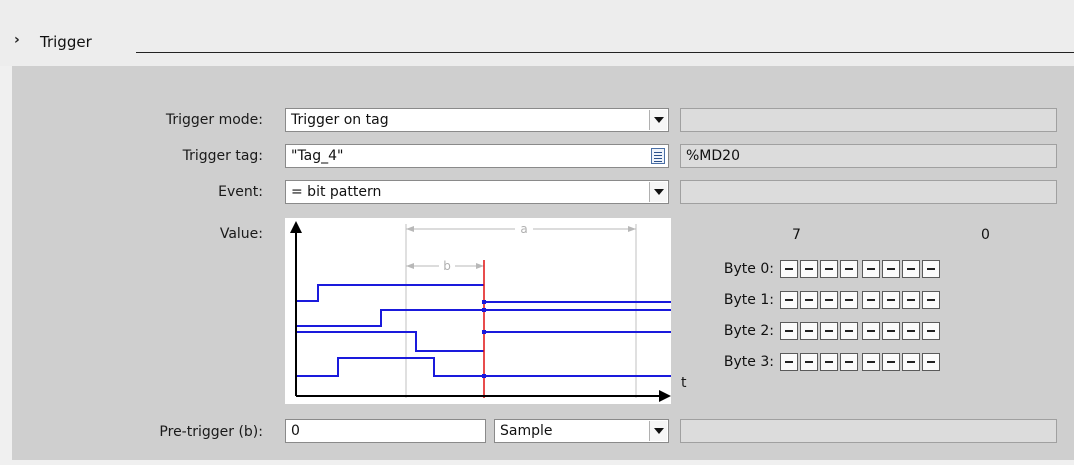  What do you see at coordinates (891, 331) in the screenshot?
I see `byte-2-bit-2-toggle` at bounding box center [891, 331].